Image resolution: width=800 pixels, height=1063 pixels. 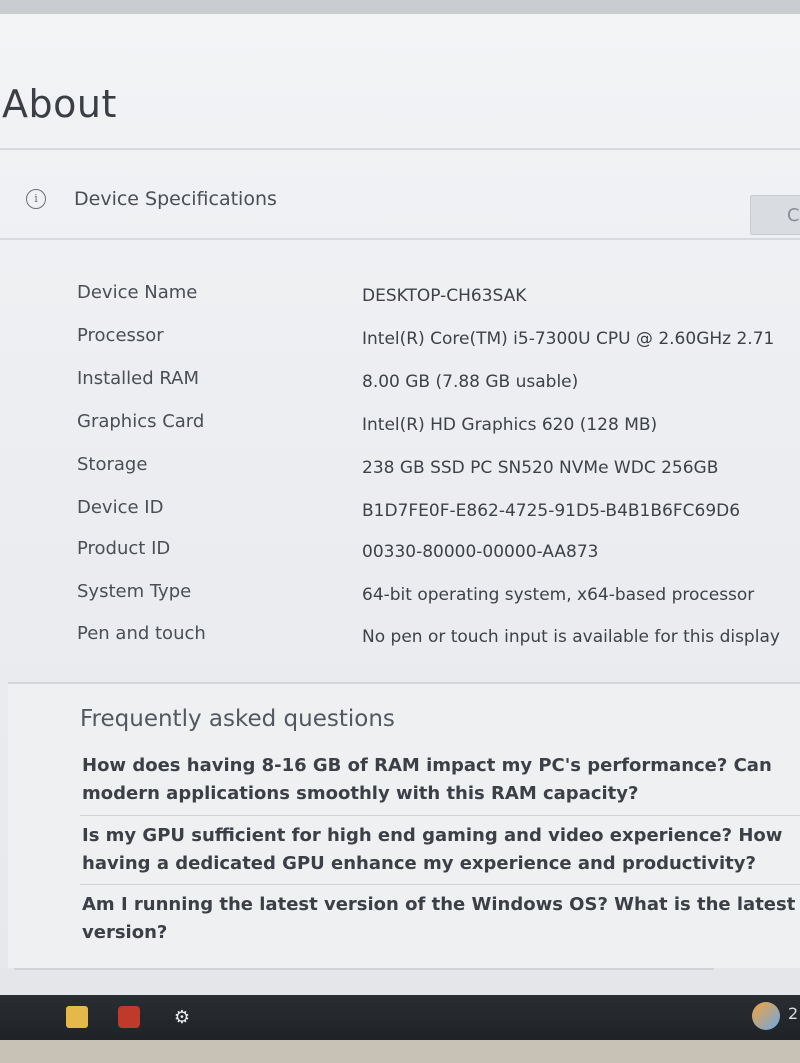 I want to click on spec-value: 238 GB SSD PC SN520 NVMe WDC 256GB, so click(x=540, y=468).